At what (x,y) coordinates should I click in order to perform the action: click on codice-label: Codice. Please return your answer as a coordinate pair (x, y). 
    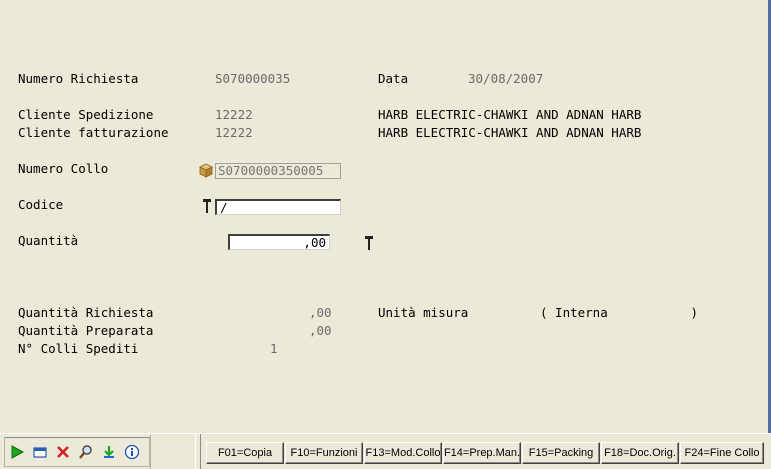
    Looking at the image, I should click on (41, 204).